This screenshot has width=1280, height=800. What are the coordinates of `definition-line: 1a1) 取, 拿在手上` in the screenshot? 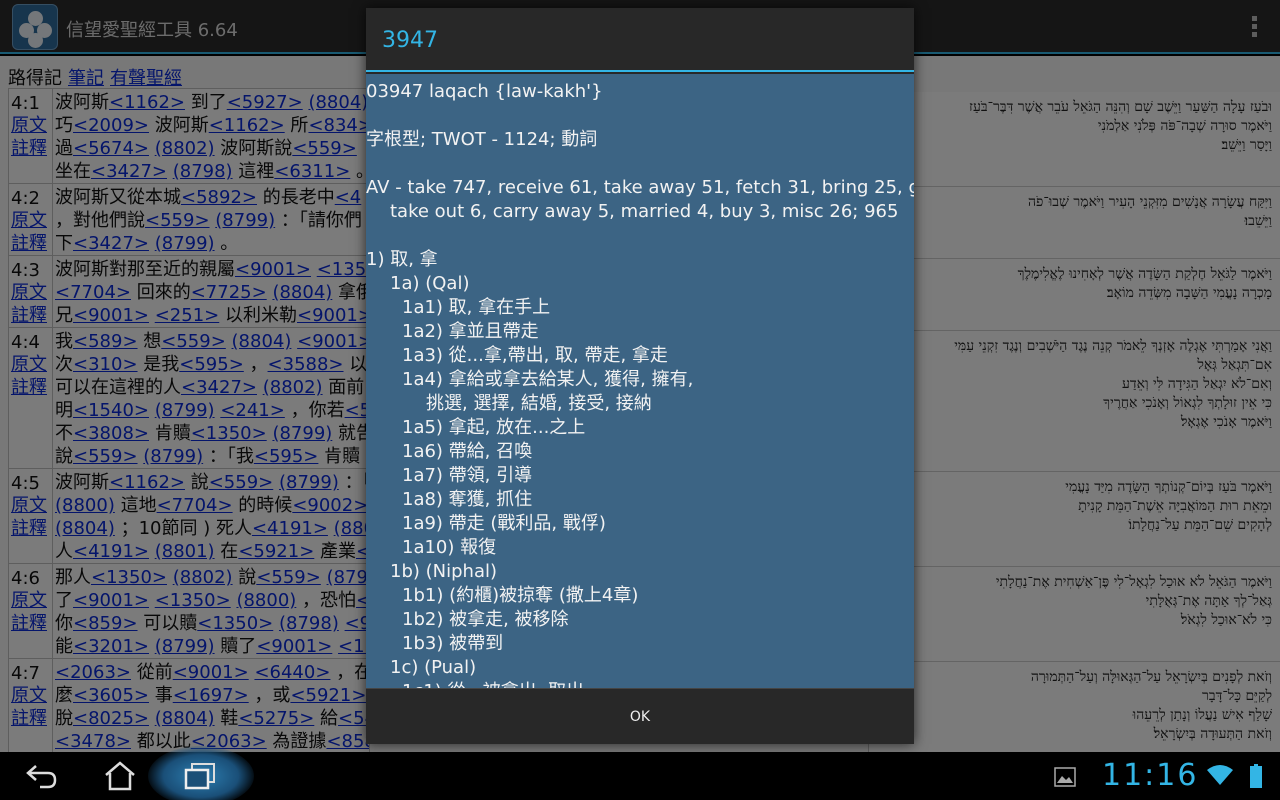 It's located at (476, 307).